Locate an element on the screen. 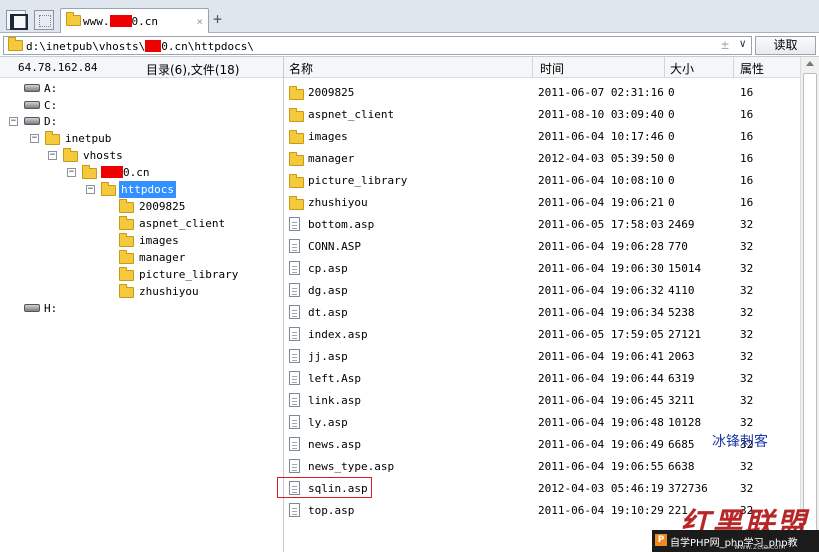 Image resolution: width=819 pixels, height=552 pixels. chevron-down-icon: ∨ is located at coordinates (742, 43).